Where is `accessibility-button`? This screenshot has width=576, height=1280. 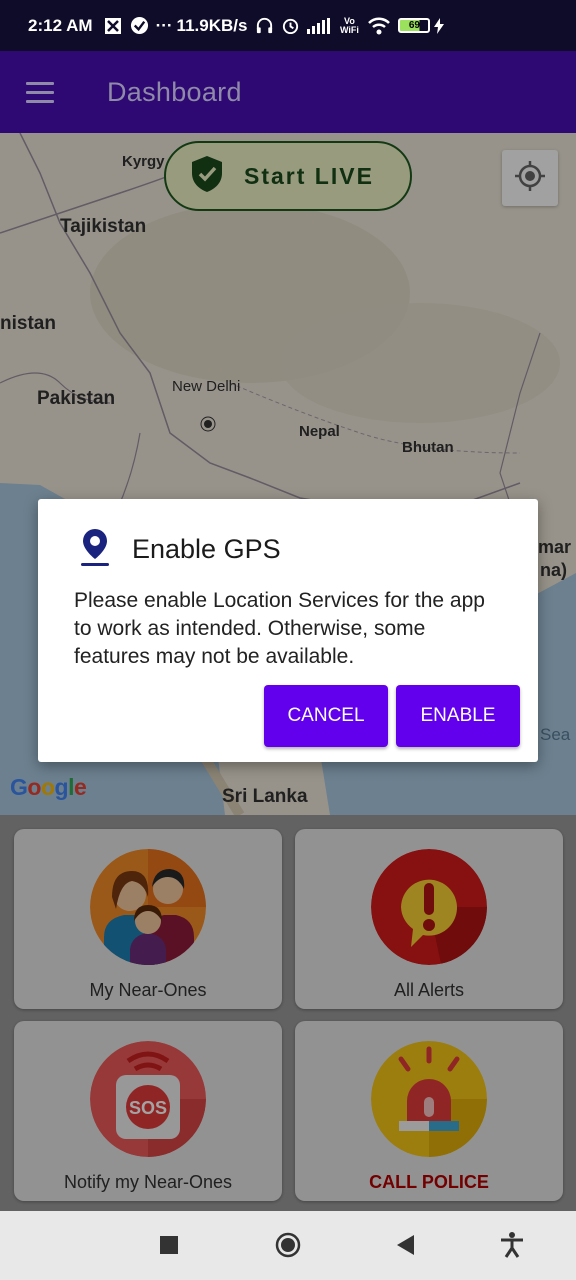 accessibility-button is located at coordinates (512, 1245).